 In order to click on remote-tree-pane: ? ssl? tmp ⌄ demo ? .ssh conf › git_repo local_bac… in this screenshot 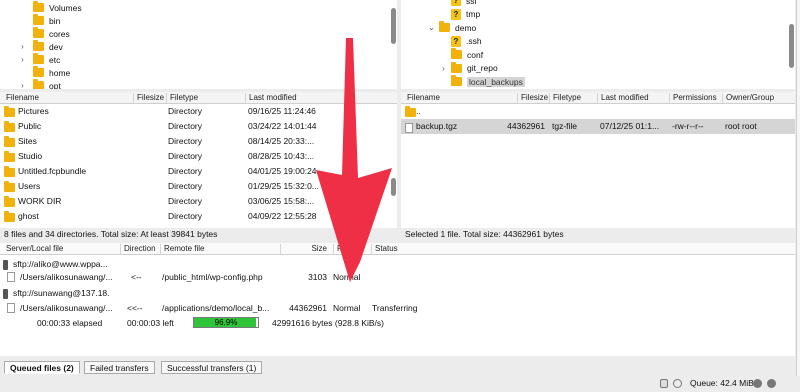, I will do `click(598, 44)`.